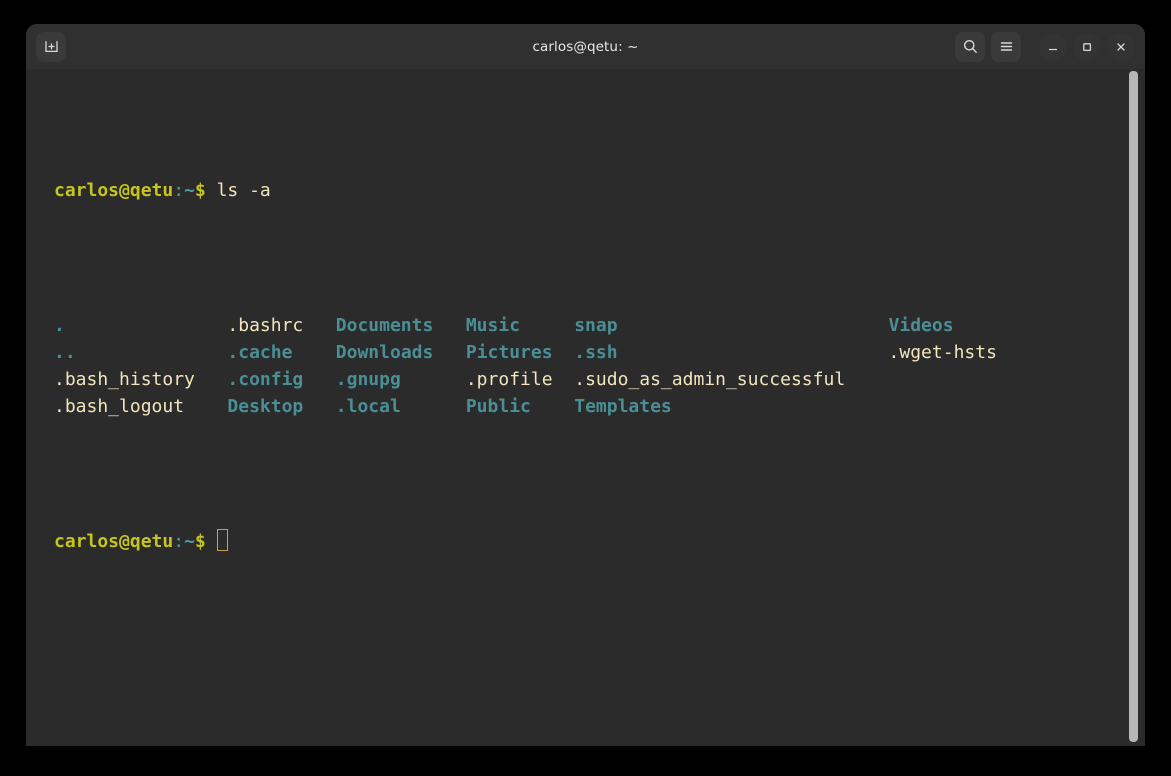  I want to click on hamburger-menu-icon, so click(1006, 46).